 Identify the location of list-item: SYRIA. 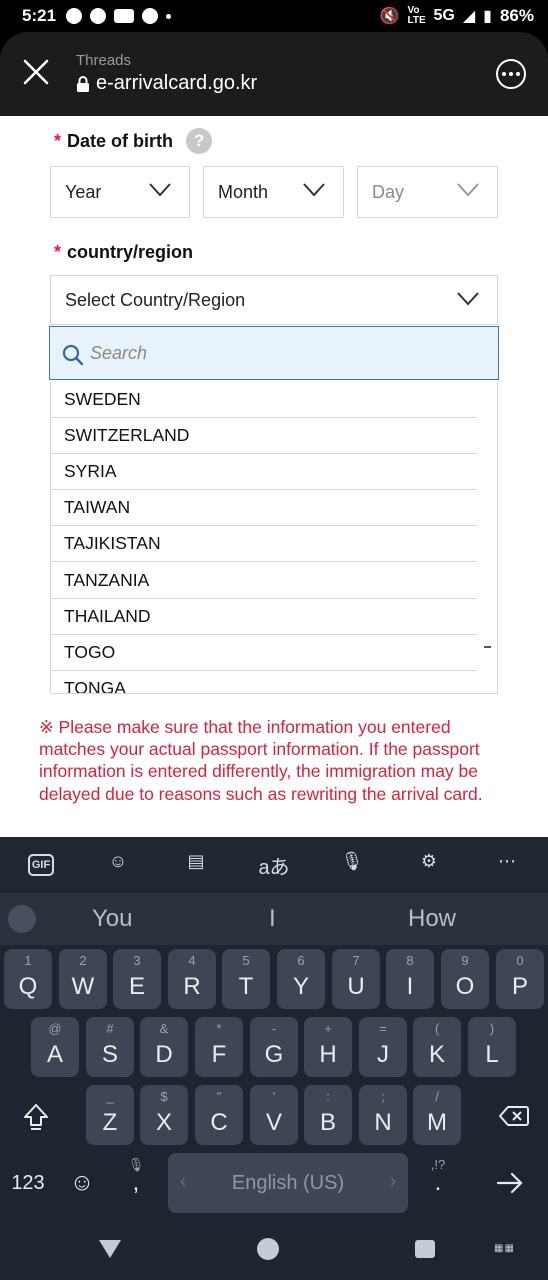
(264, 472).